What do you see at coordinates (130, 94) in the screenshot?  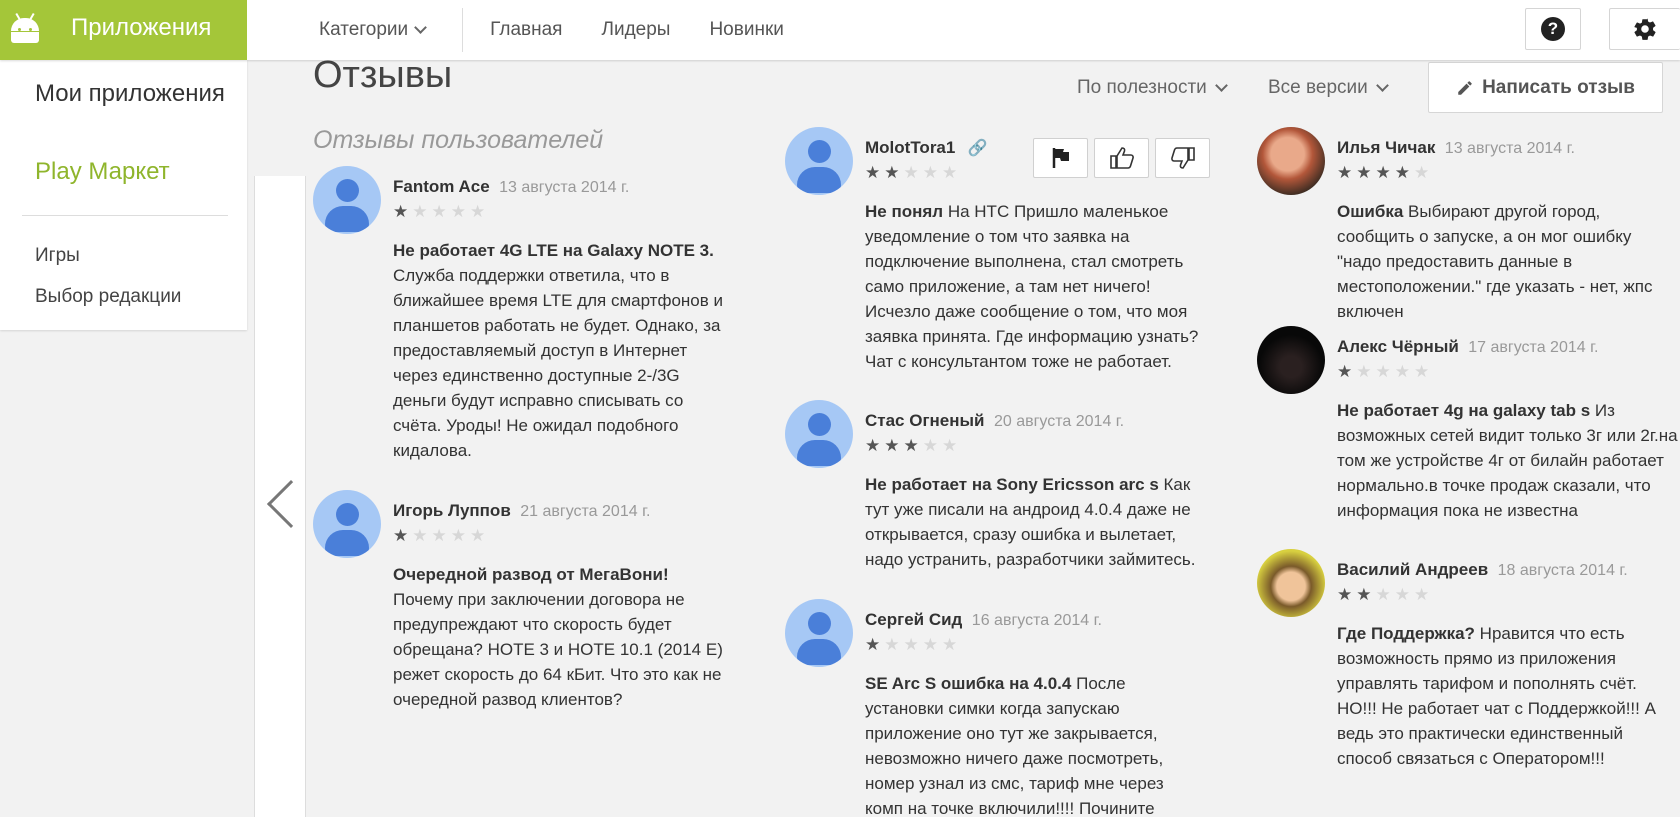 I see `sidebar-my-apps: Мои приложения` at bounding box center [130, 94].